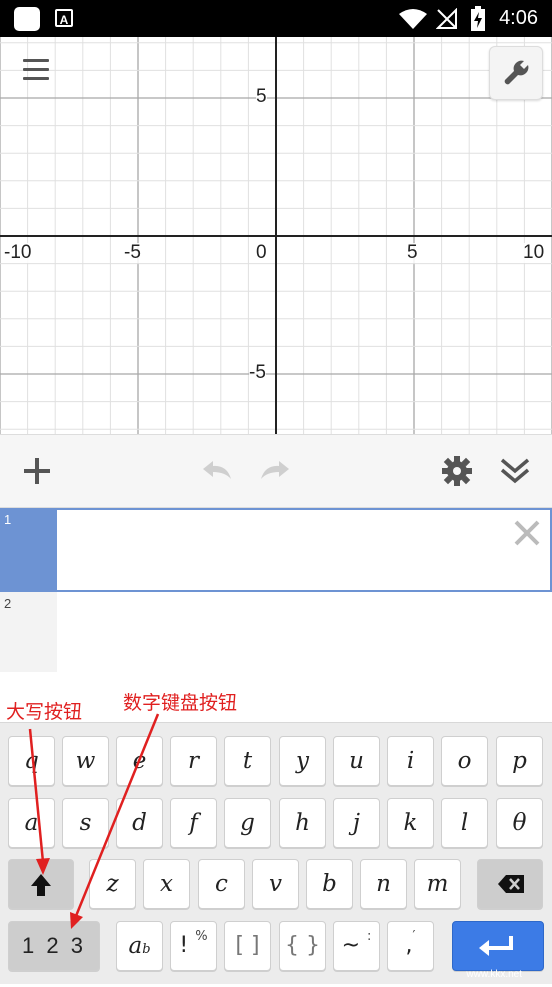 This screenshot has width=552, height=987. Describe the element at coordinates (8, 603) in the screenshot. I see `expression-index: 2` at that location.